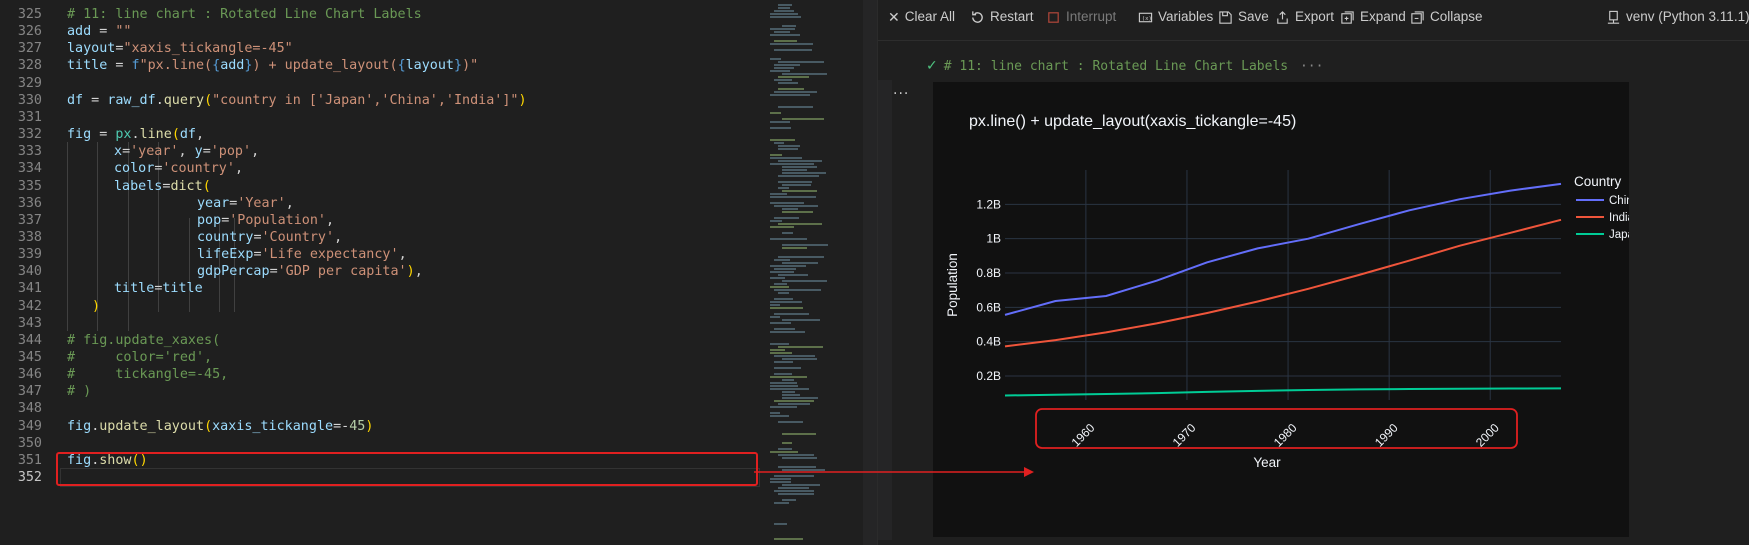 This screenshot has height=545, width=1749. What do you see at coordinates (380, 374) in the screenshot?
I see `code-line: 346 # tickangle=-45,` at bounding box center [380, 374].